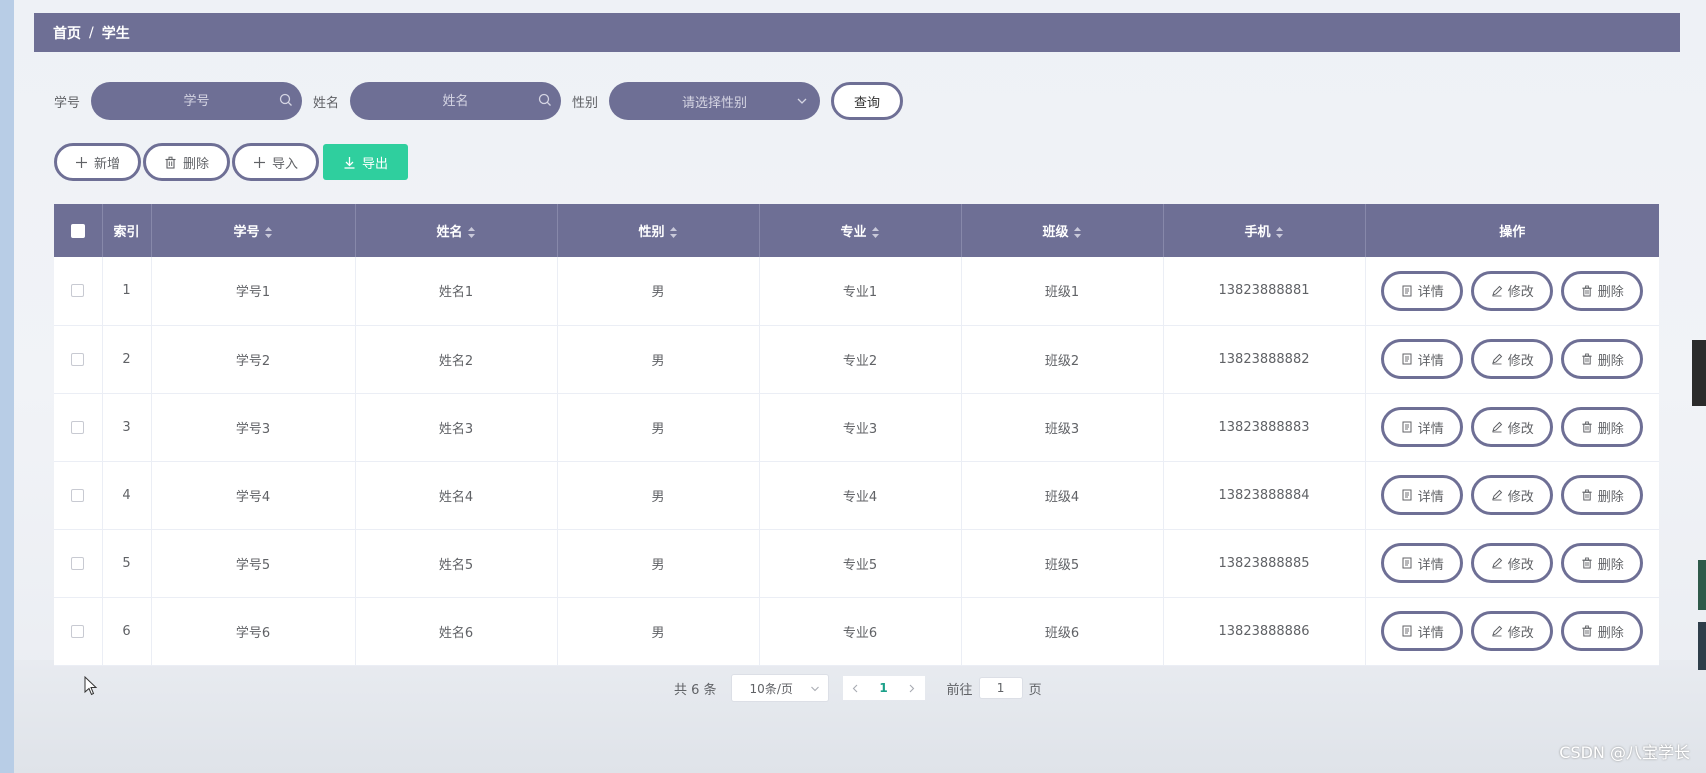  What do you see at coordinates (67, 33) in the screenshot?
I see `breadcrumb-home: 首页` at bounding box center [67, 33].